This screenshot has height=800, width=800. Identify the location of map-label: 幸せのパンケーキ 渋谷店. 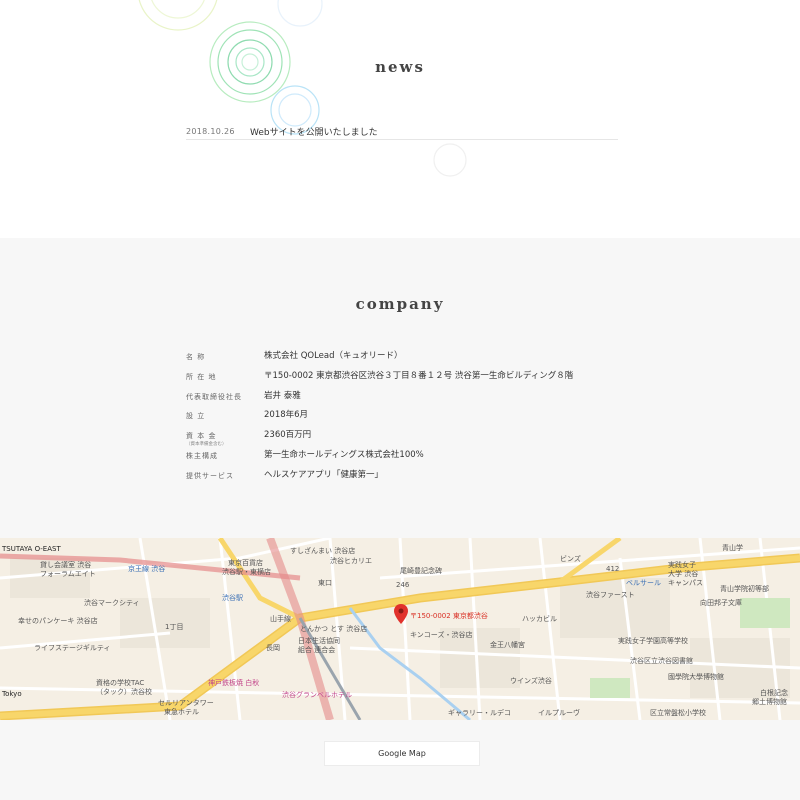
(58, 621).